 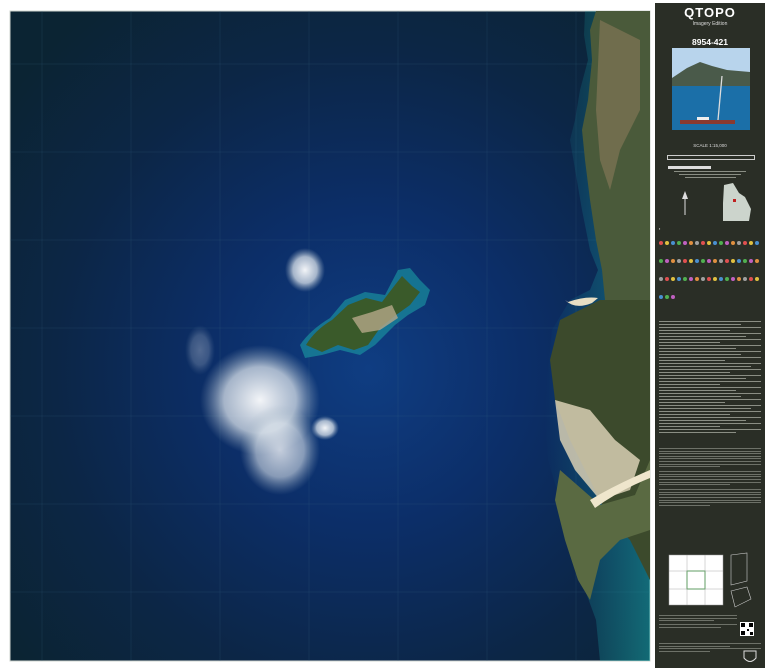 I want to click on disclaimer-text, so click(x=710, y=477).